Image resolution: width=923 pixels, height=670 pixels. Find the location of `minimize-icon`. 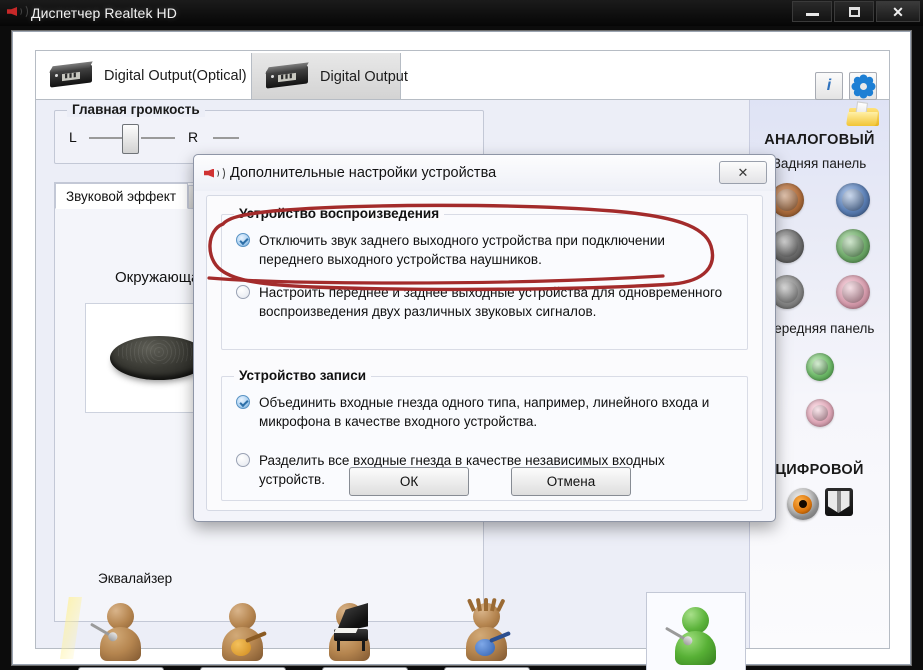

minimize-icon is located at coordinates (812, 14).